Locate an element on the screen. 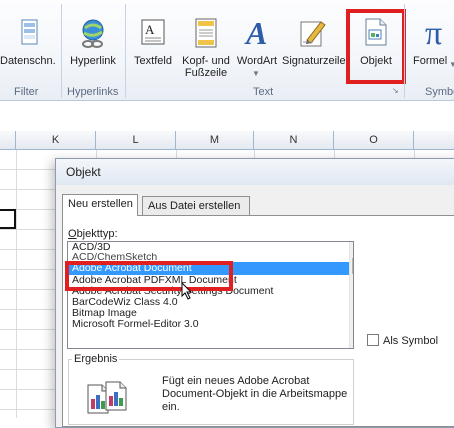 This screenshot has height=428, width=454. embedded-object-icon is located at coordinates (108, 399).